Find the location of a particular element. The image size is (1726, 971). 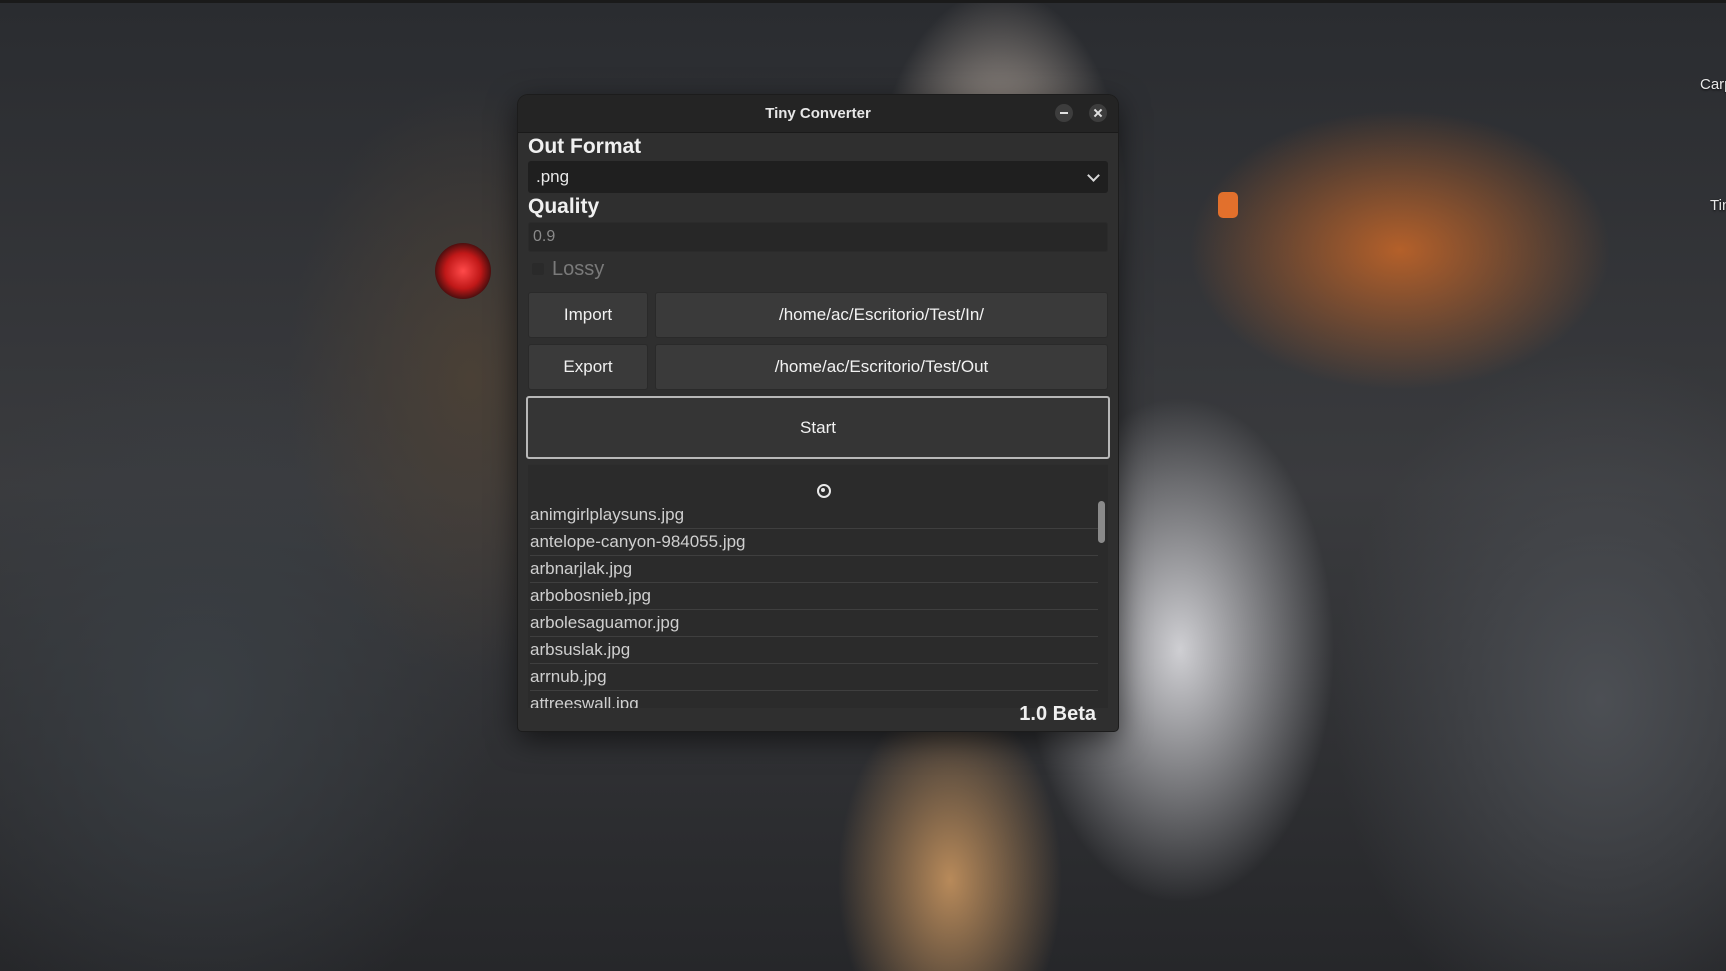

export-button: Export is located at coordinates (588, 367).